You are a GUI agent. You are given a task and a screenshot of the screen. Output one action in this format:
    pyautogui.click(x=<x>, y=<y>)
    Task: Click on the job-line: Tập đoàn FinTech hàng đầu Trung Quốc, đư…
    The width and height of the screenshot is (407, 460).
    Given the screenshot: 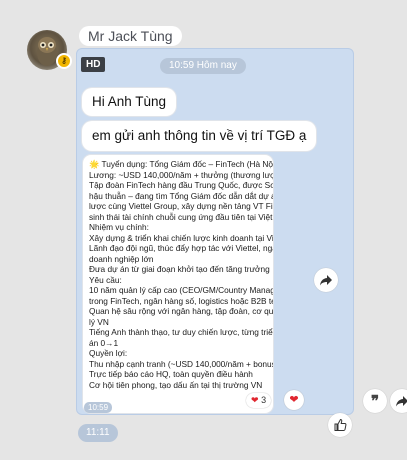 What is the action you would take?
    pyautogui.click(x=181, y=185)
    